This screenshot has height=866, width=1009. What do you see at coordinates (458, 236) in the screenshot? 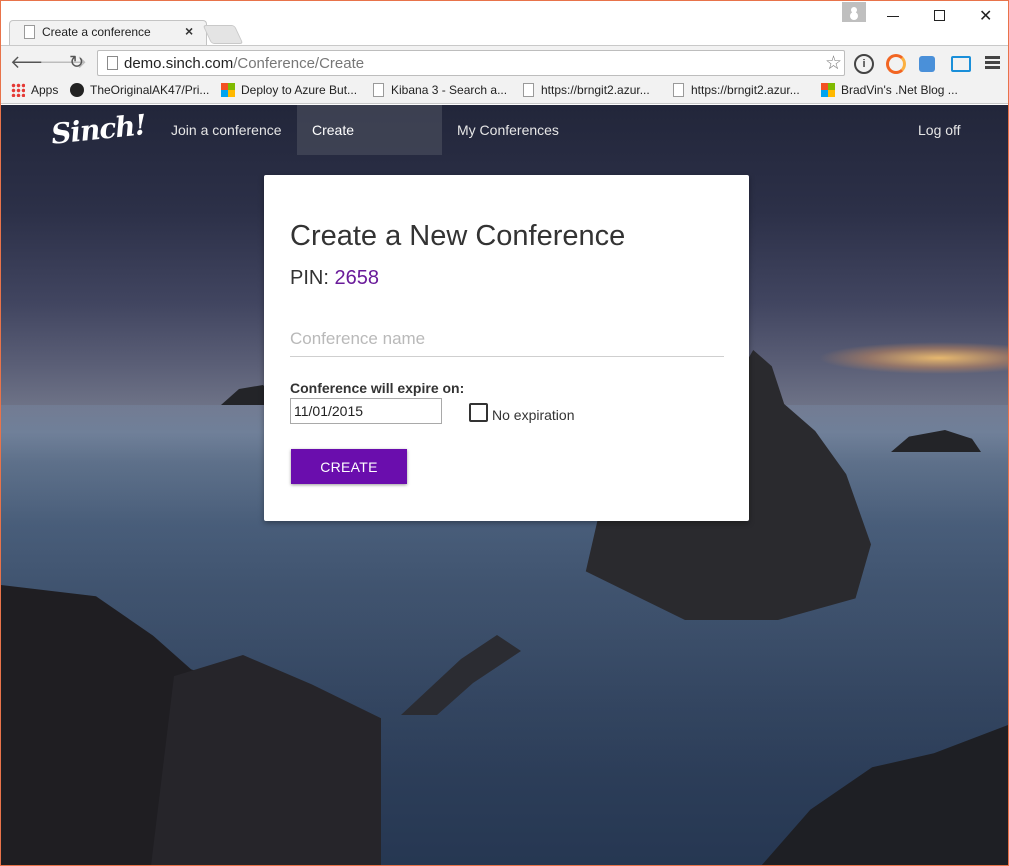
I see `page-title: Create a New Conference` at bounding box center [458, 236].